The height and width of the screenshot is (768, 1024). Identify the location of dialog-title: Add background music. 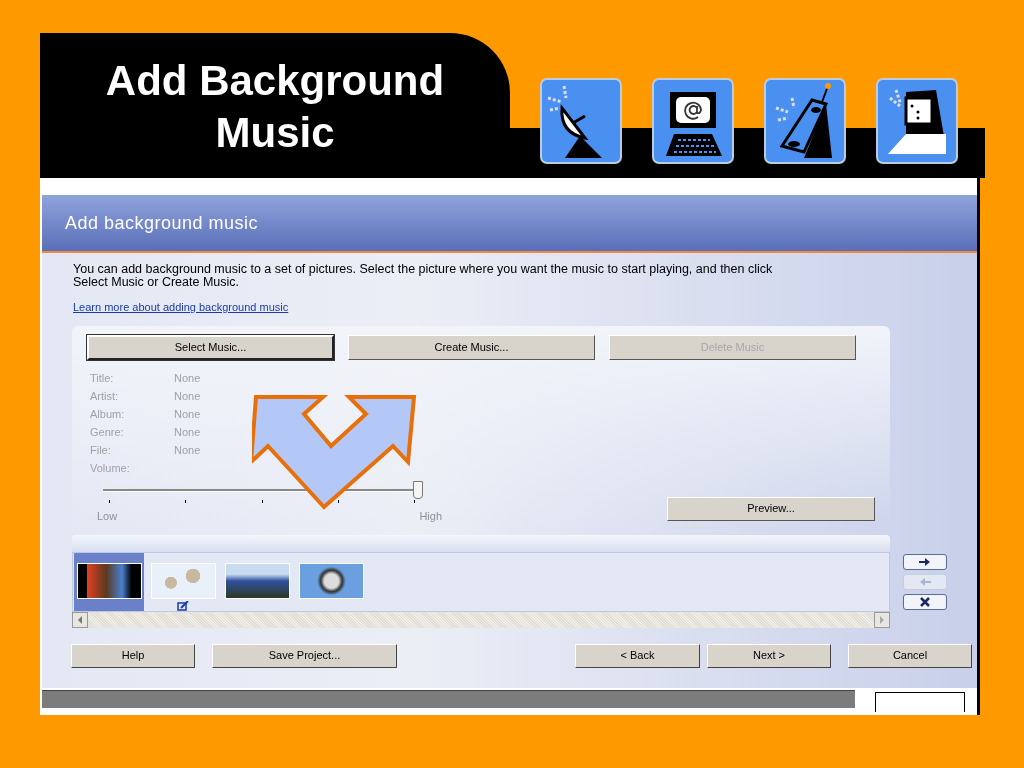
(162, 223).